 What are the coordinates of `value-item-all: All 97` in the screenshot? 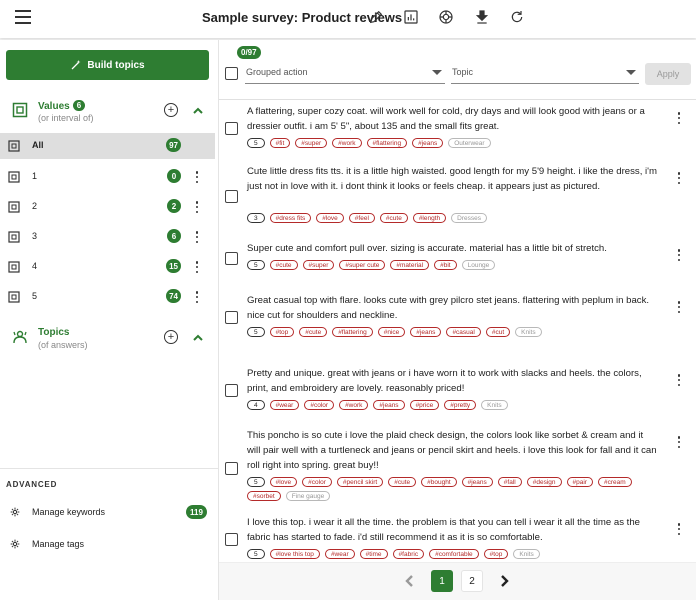 It's located at (107, 146).